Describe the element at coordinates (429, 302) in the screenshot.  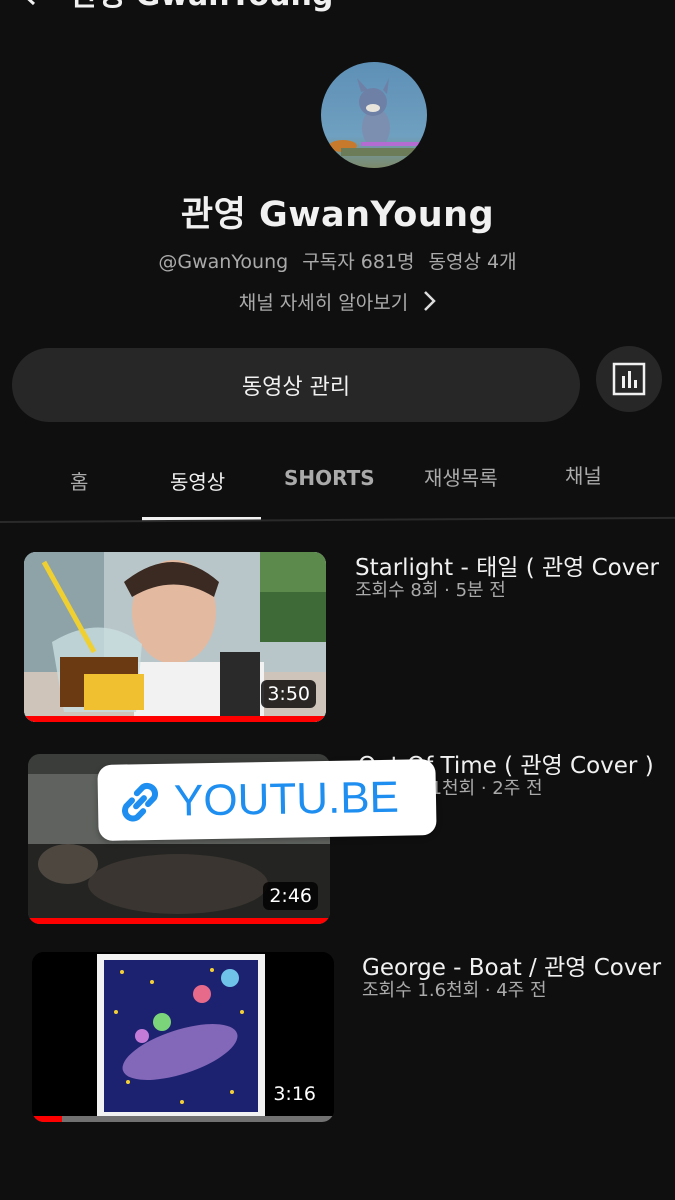
I see `chevron-right-icon` at that location.